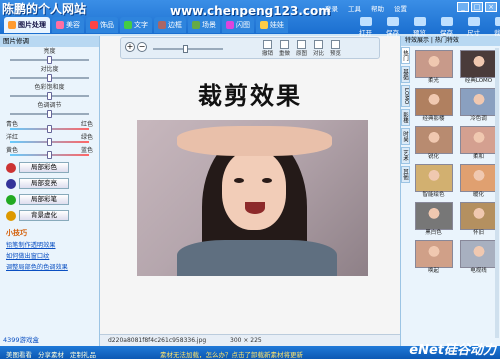 This screenshot has height=359, width=500. What do you see at coordinates (433, 219) in the screenshot?
I see `effect-thumb: 黑白色` at bounding box center [433, 219].